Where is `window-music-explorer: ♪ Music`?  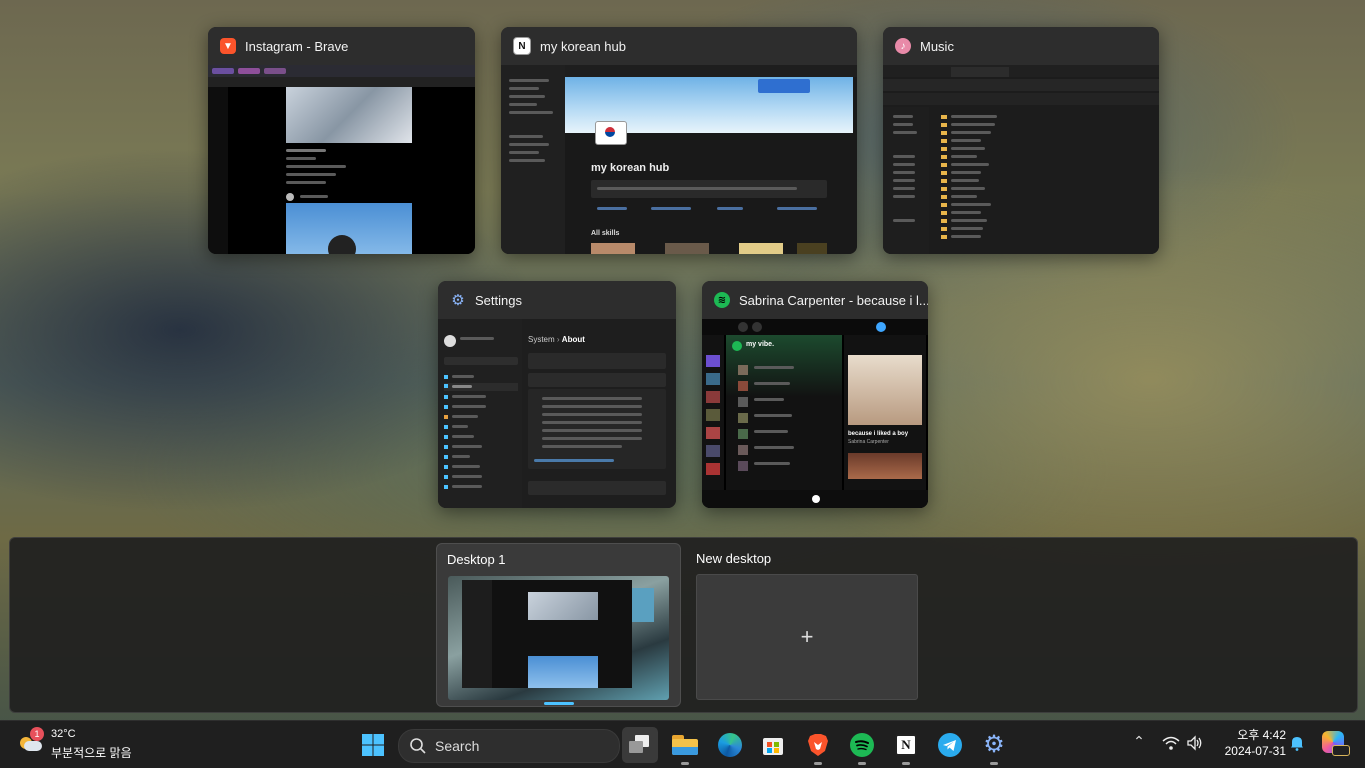 window-music-explorer: ♪ Music is located at coordinates (1021, 140).